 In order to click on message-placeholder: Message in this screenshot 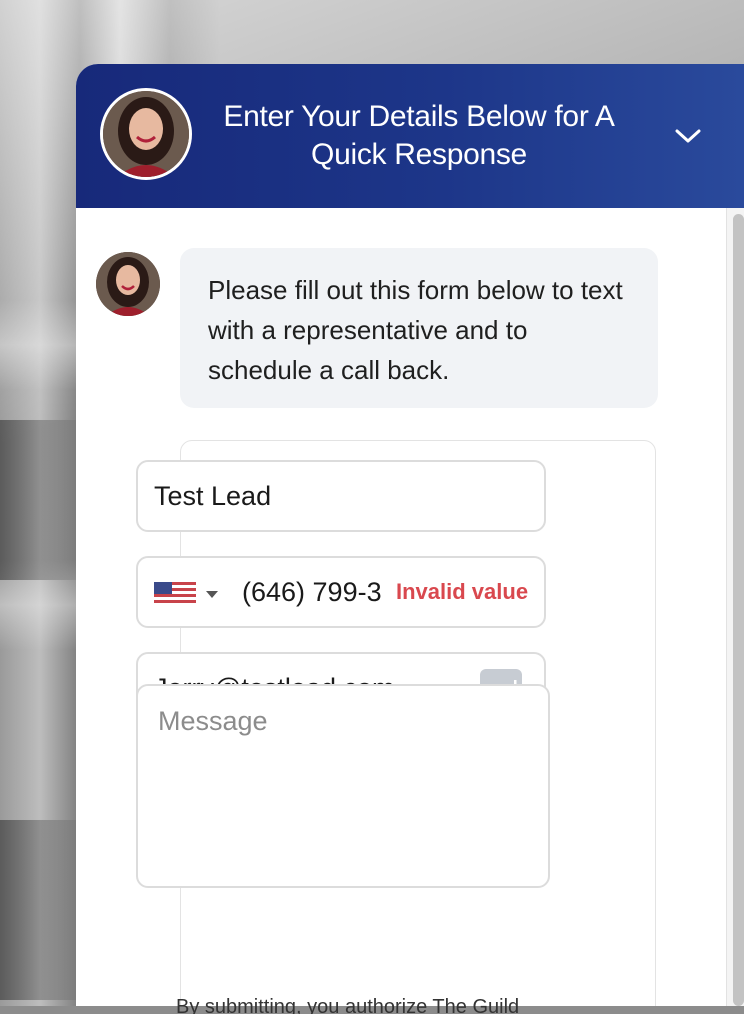, I will do `click(213, 721)`.